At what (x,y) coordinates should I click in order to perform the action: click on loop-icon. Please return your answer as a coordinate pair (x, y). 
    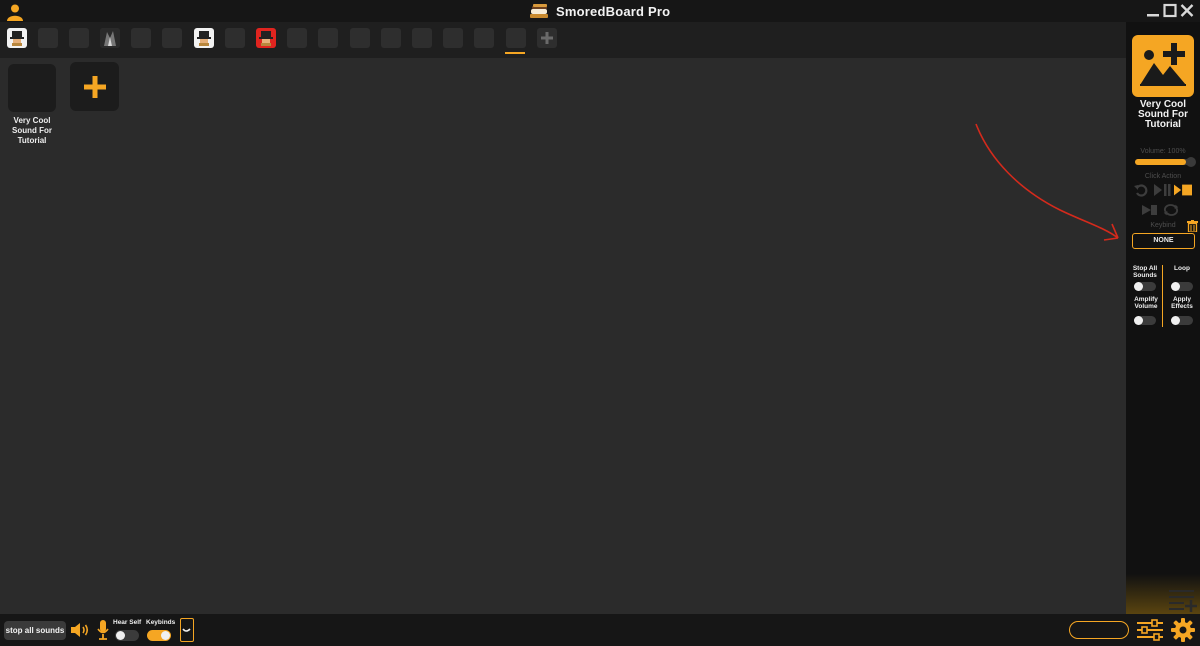
    Looking at the image, I should click on (1171, 210).